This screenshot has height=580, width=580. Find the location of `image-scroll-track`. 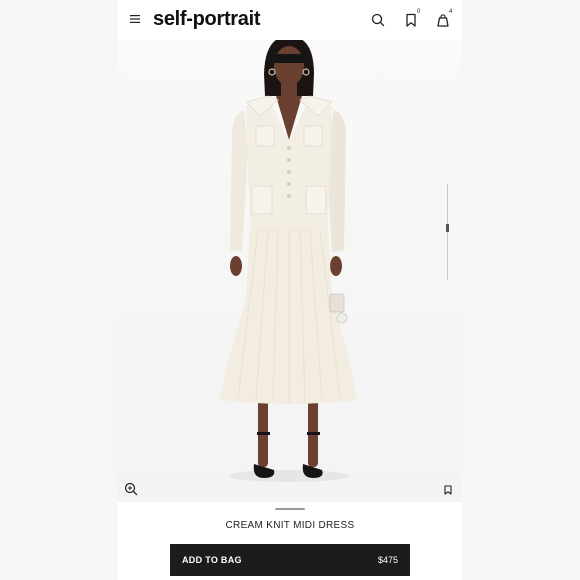

image-scroll-track is located at coordinates (447, 232).